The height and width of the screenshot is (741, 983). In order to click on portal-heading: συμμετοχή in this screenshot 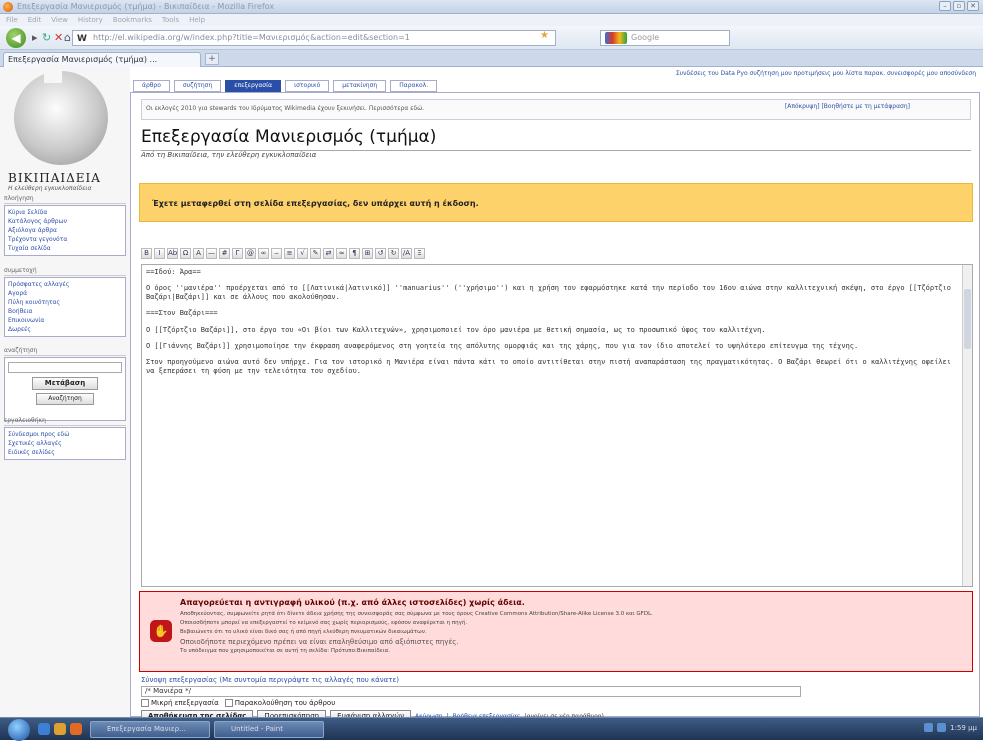, I will do `click(65, 271)`.